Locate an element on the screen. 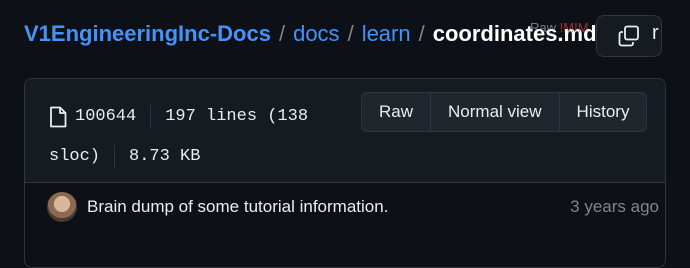  file-lines: 197 lines (138 is located at coordinates (237, 116).